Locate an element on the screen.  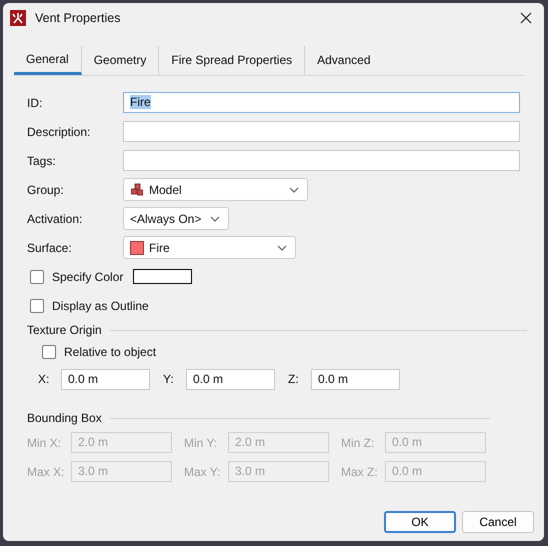
section-title: Texture Origin is located at coordinates (64, 330).